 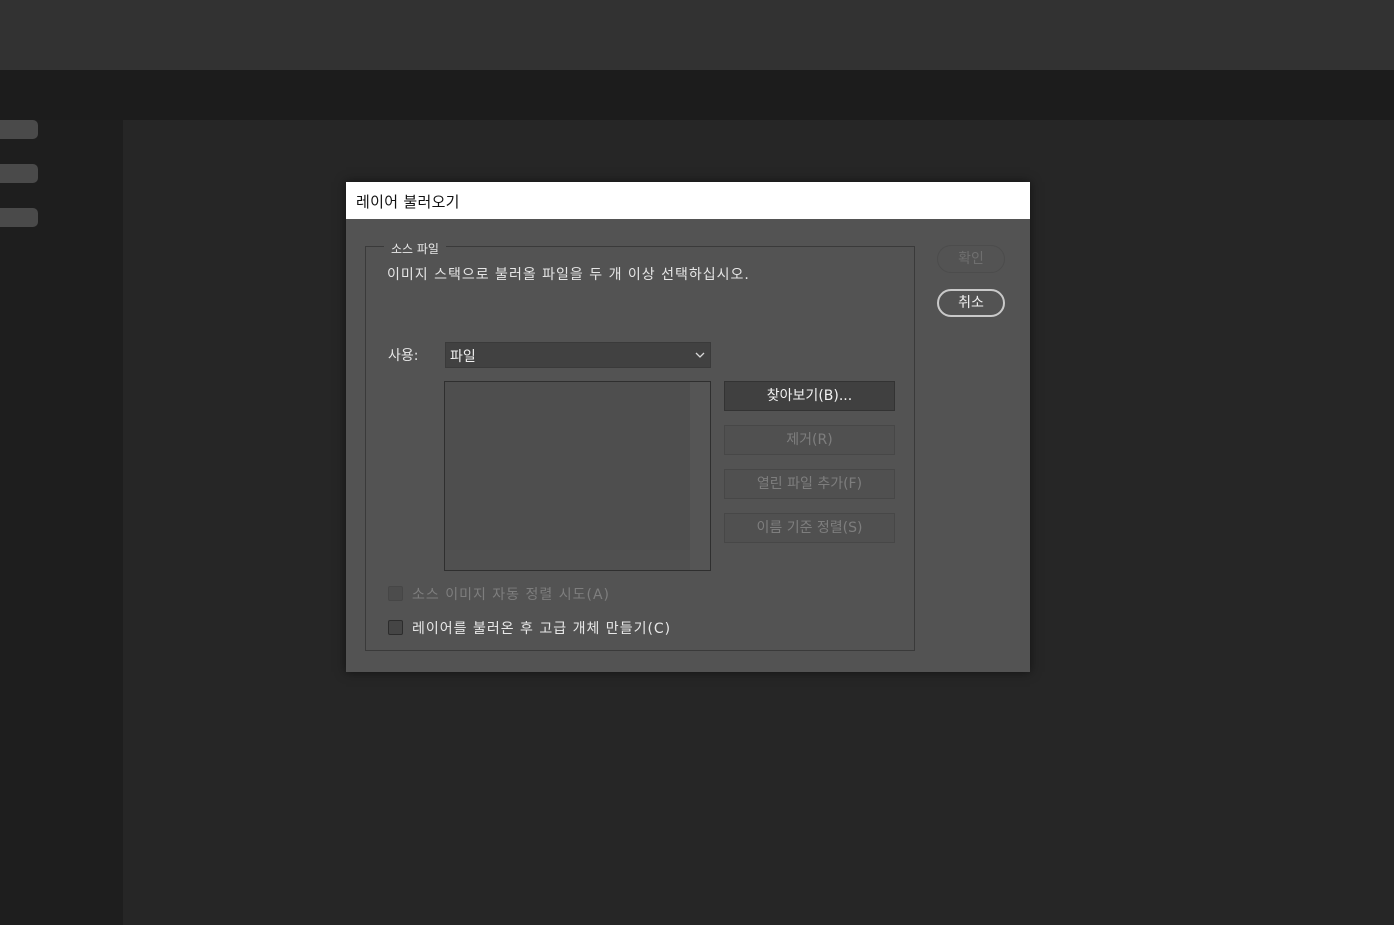 I want to click on auto-align-checkbox, so click(x=395, y=593).